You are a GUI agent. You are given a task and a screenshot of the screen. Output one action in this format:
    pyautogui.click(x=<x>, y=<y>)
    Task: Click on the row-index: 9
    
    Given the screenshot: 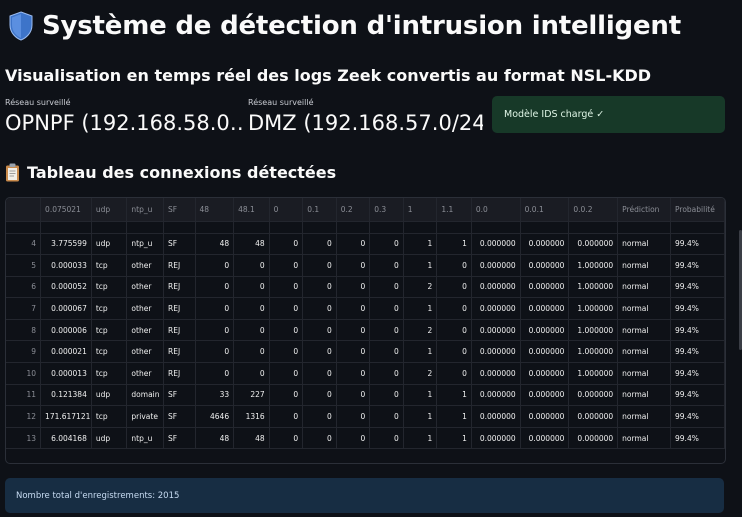 What is the action you would take?
    pyautogui.click(x=24, y=352)
    